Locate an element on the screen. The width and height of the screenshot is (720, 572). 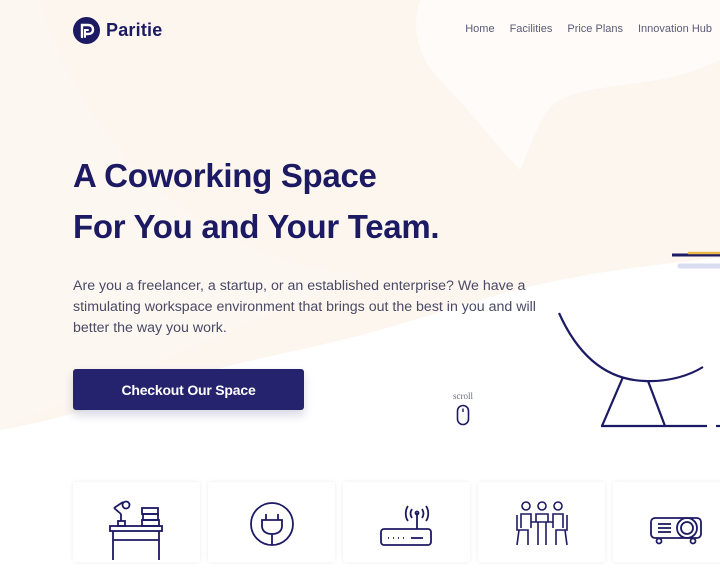
power-plug-icon is located at coordinates (271, 524).